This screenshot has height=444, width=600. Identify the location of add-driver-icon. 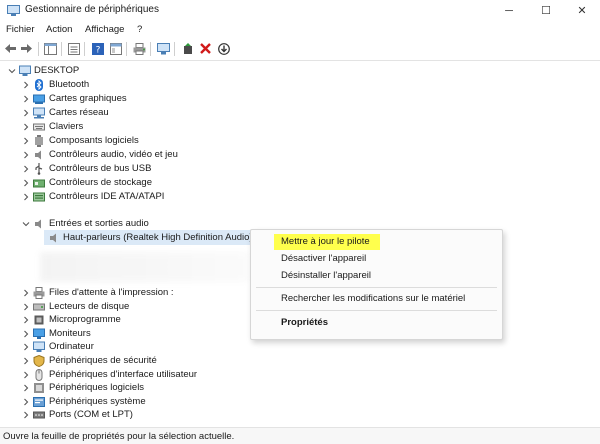
(187, 48).